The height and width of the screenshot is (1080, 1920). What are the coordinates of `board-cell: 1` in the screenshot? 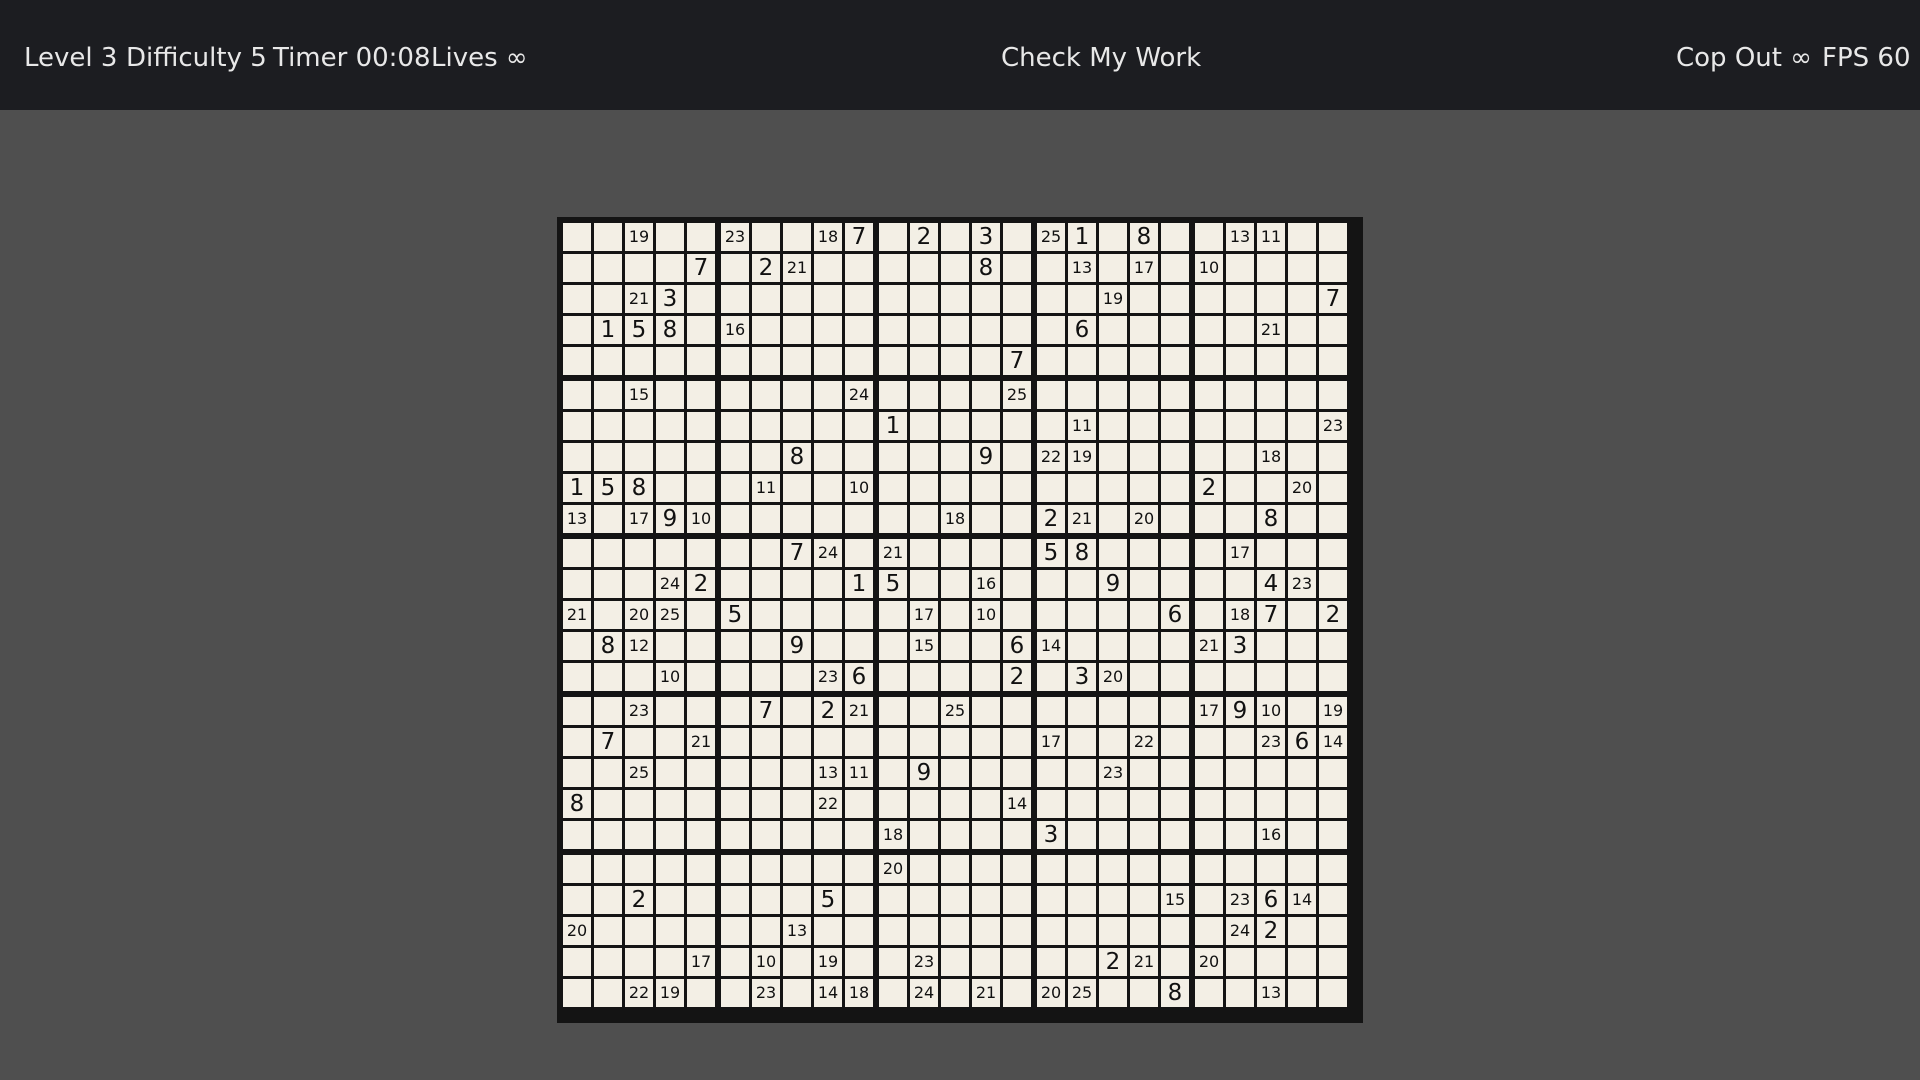 It's located at (577, 488).